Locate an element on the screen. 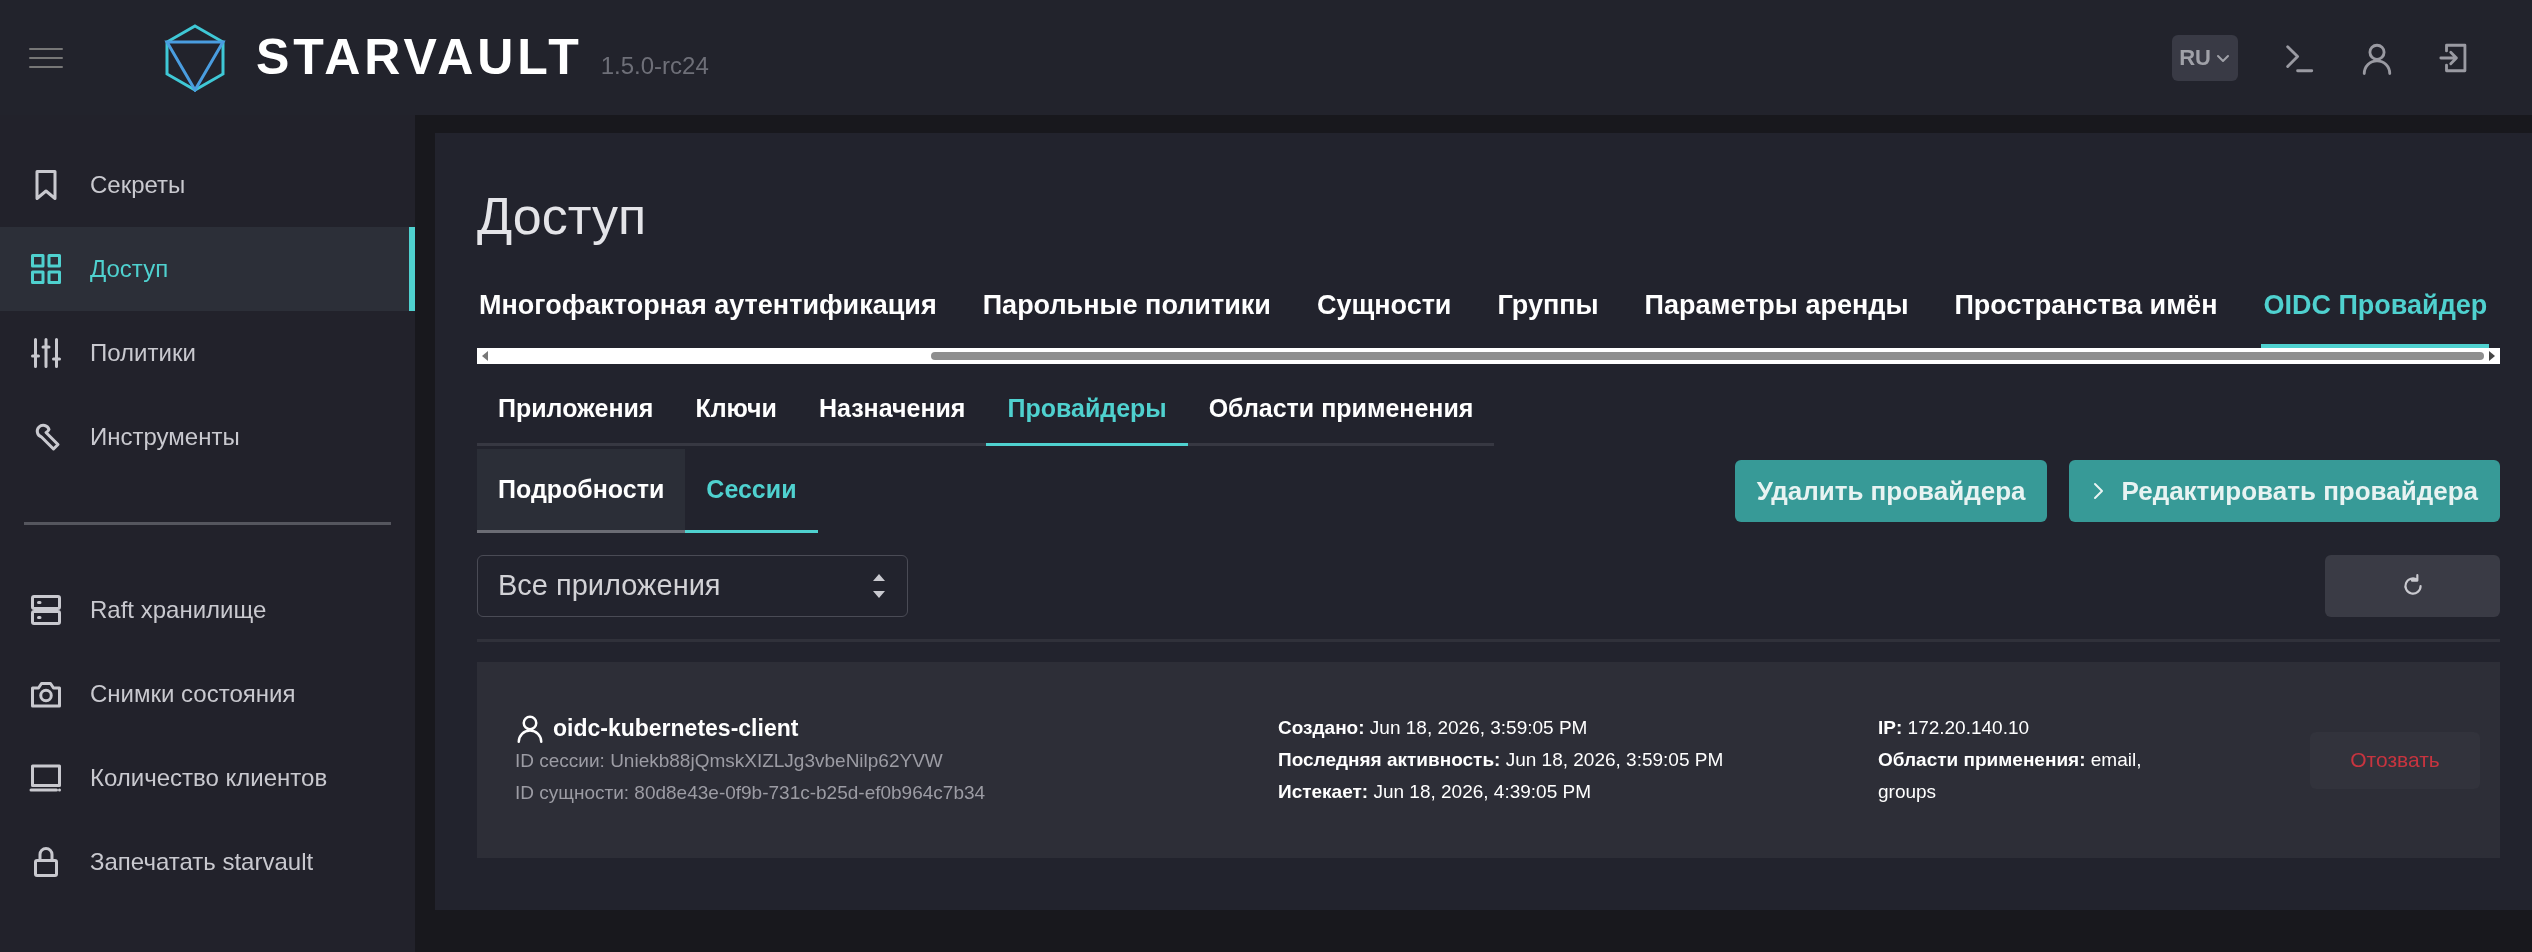 The width and height of the screenshot is (2532, 952). session-detail: Области применения: email, groups is located at coordinates (2010, 776).